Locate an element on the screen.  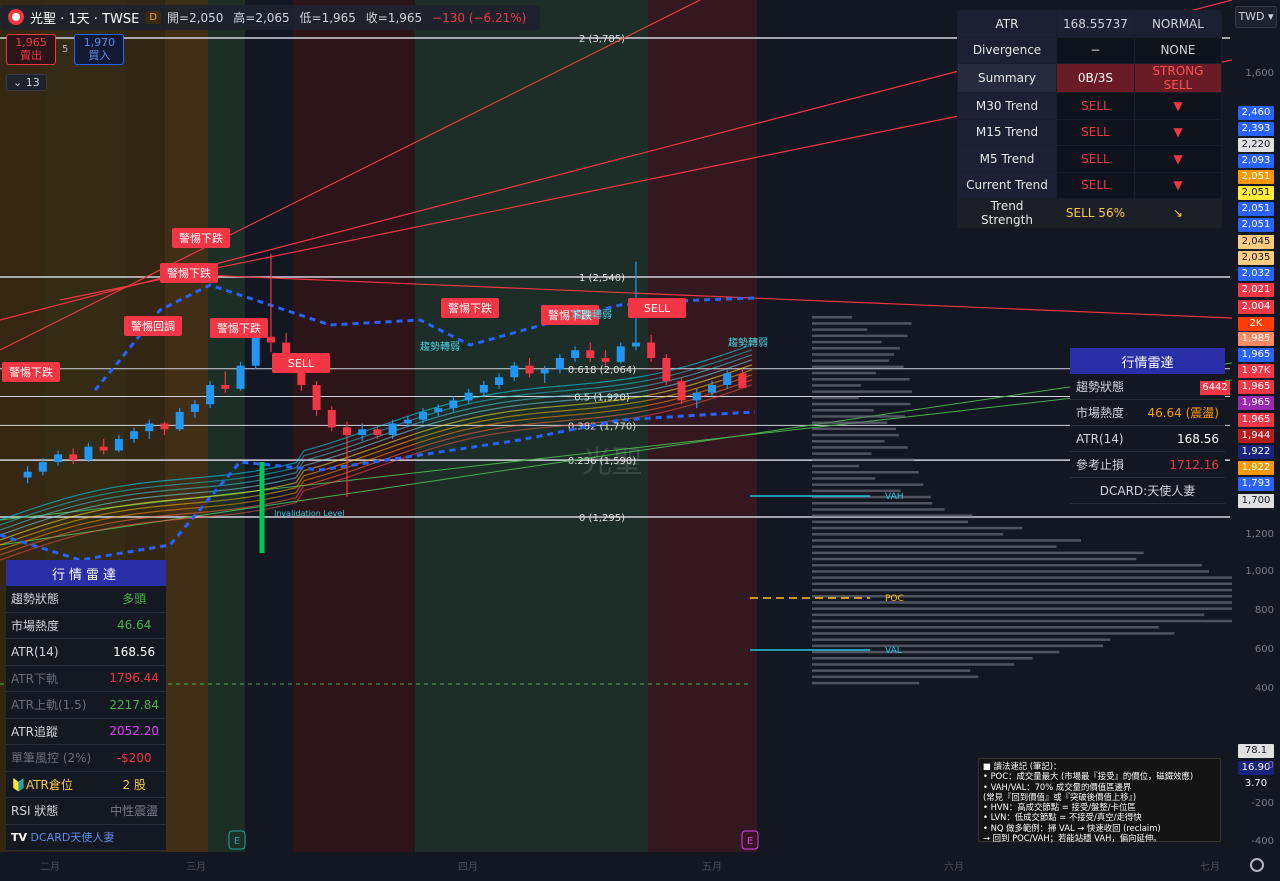
indicators-toggle: ⌄ 13 is located at coordinates (26, 82).